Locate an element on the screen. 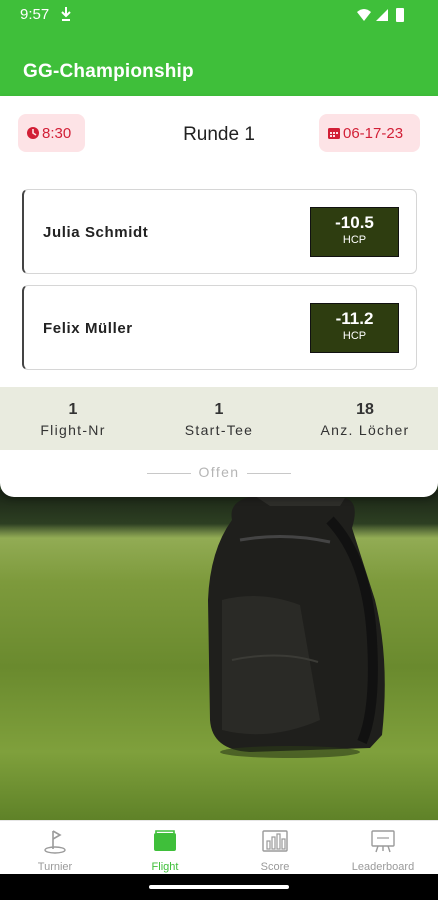 The height and width of the screenshot is (900, 438). stat-label: Flight-Nr is located at coordinates (73, 430).